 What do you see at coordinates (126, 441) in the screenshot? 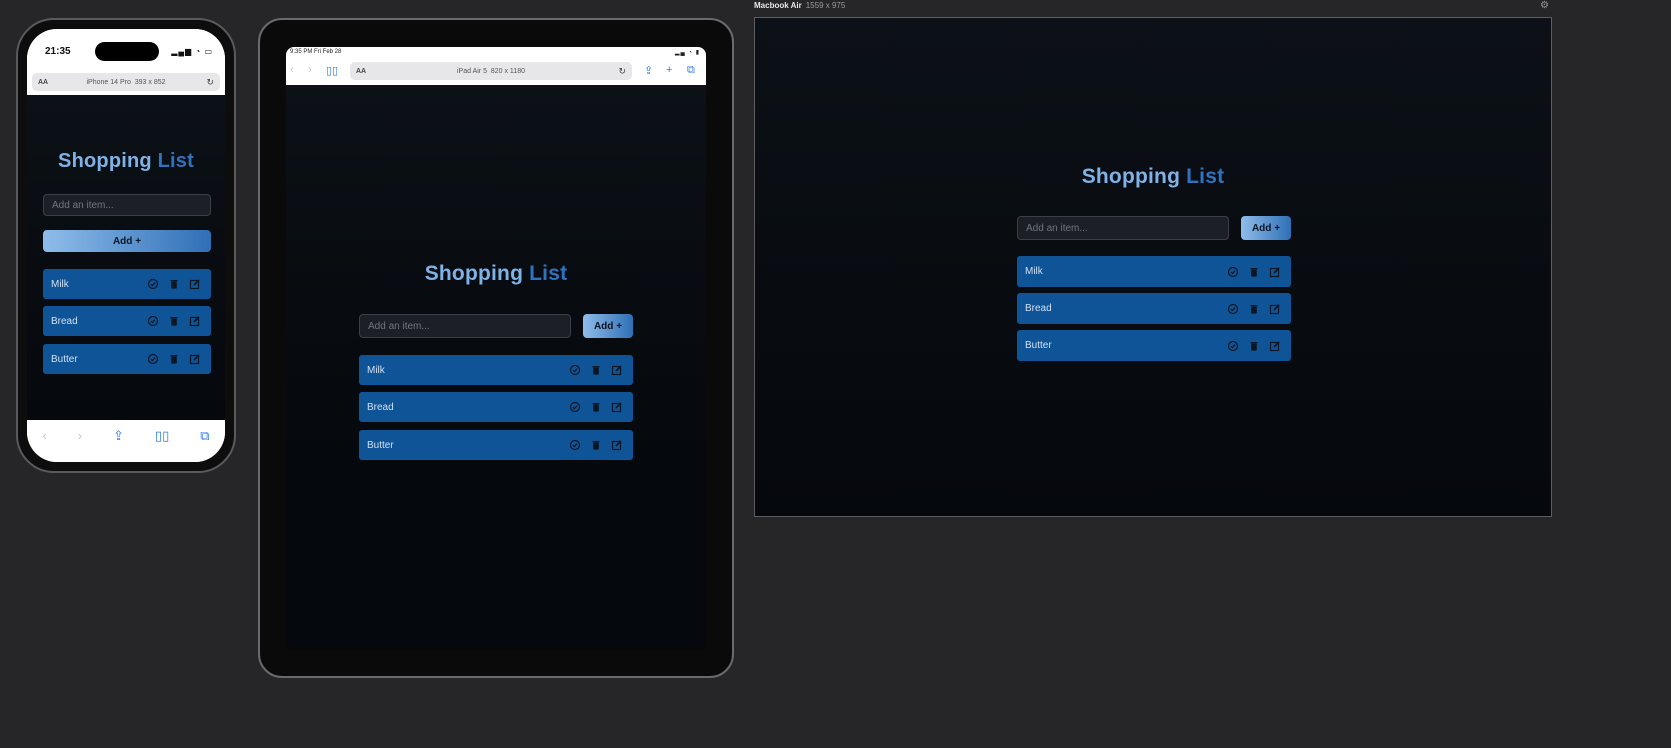
I see `phone-bottom-toolbar: ‹ › ⇪ ▯▯ ⧉` at bounding box center [126, 441].